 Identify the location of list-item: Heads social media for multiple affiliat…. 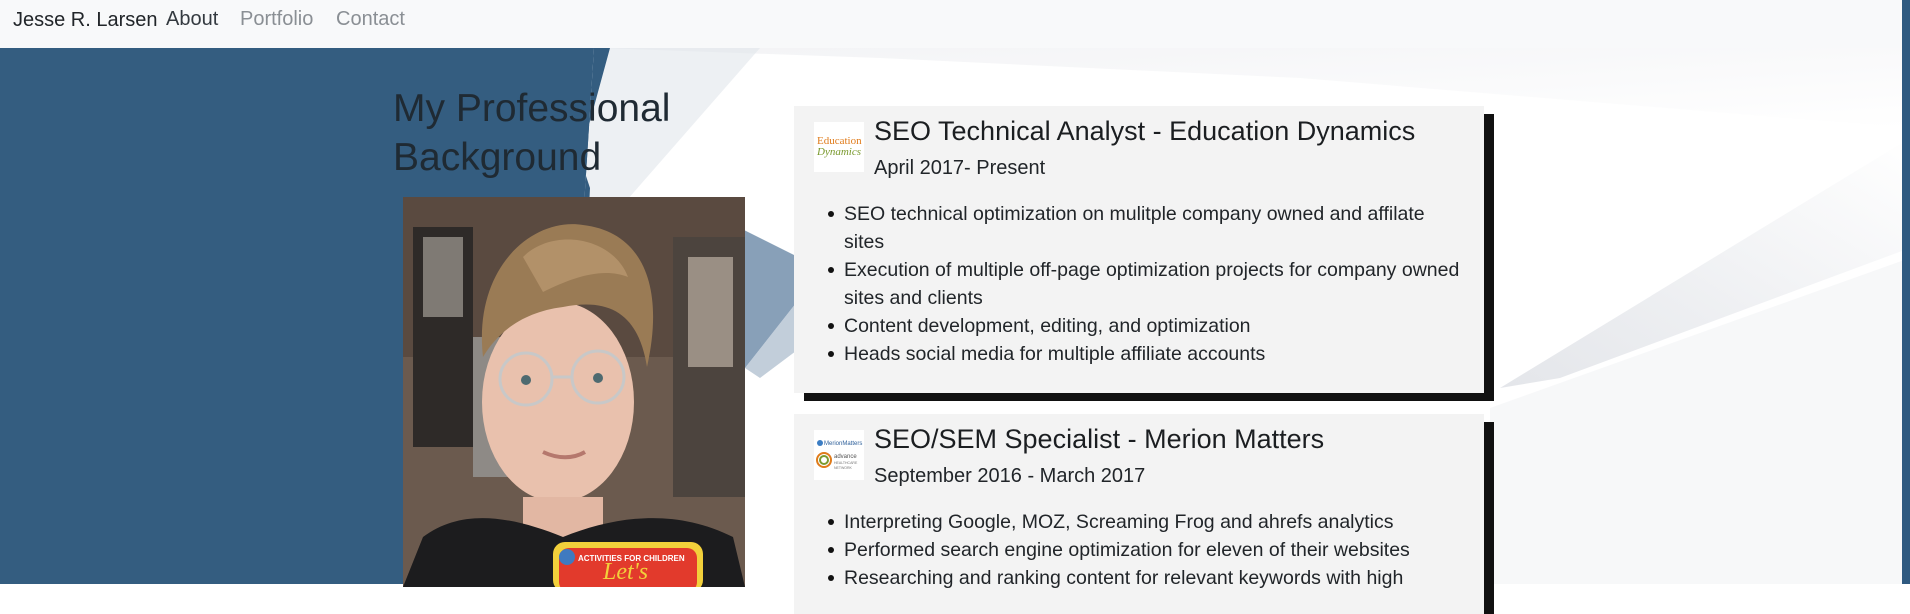
(1148, 354).